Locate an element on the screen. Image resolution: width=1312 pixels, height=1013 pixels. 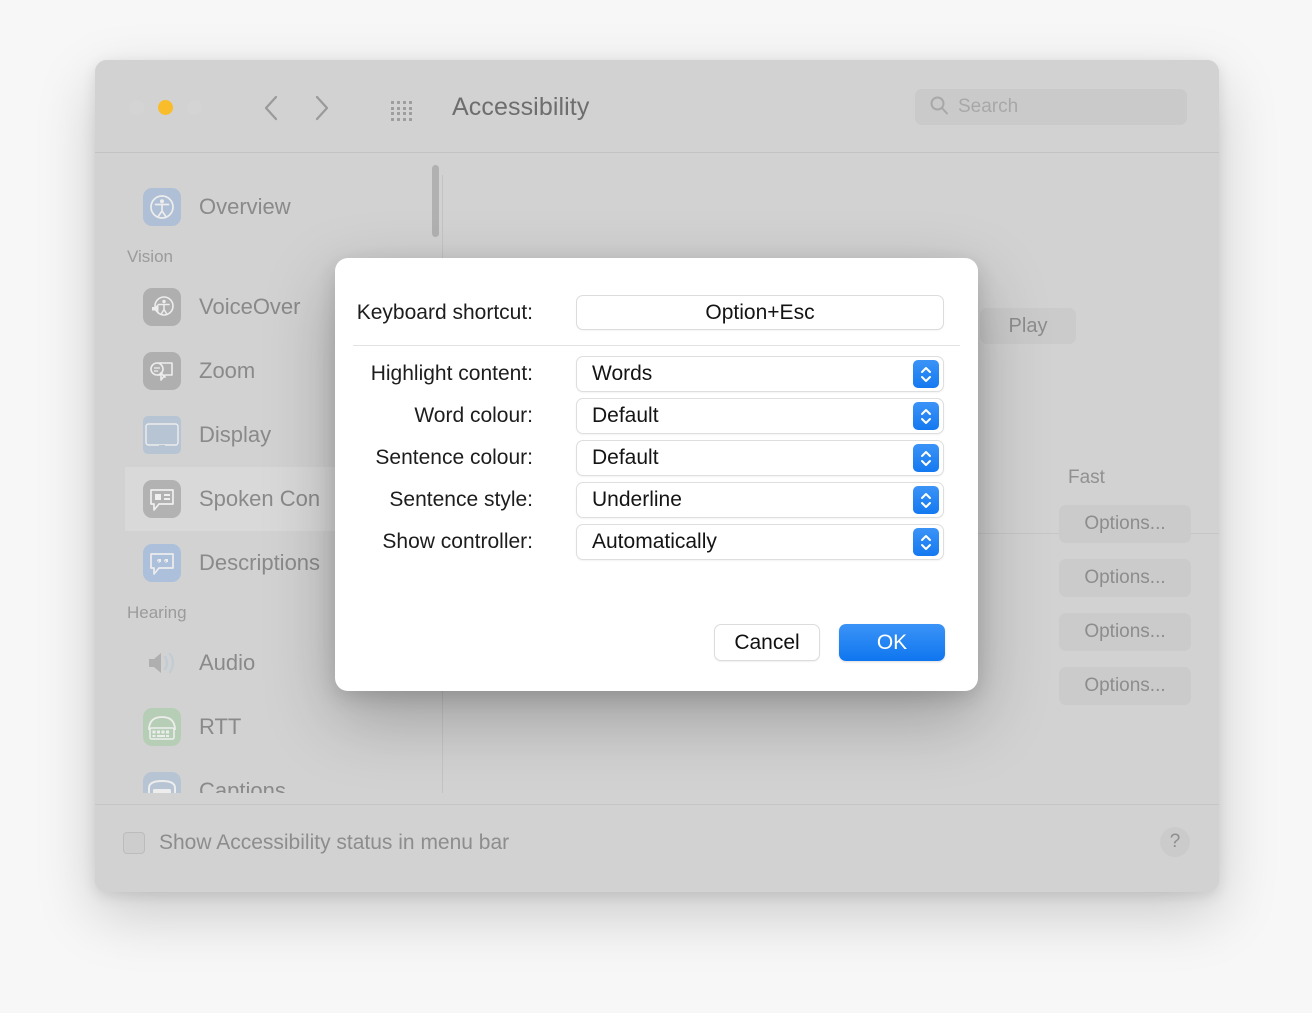
sentence-style-label: Sentence style: is located at coordinates (461, 499).